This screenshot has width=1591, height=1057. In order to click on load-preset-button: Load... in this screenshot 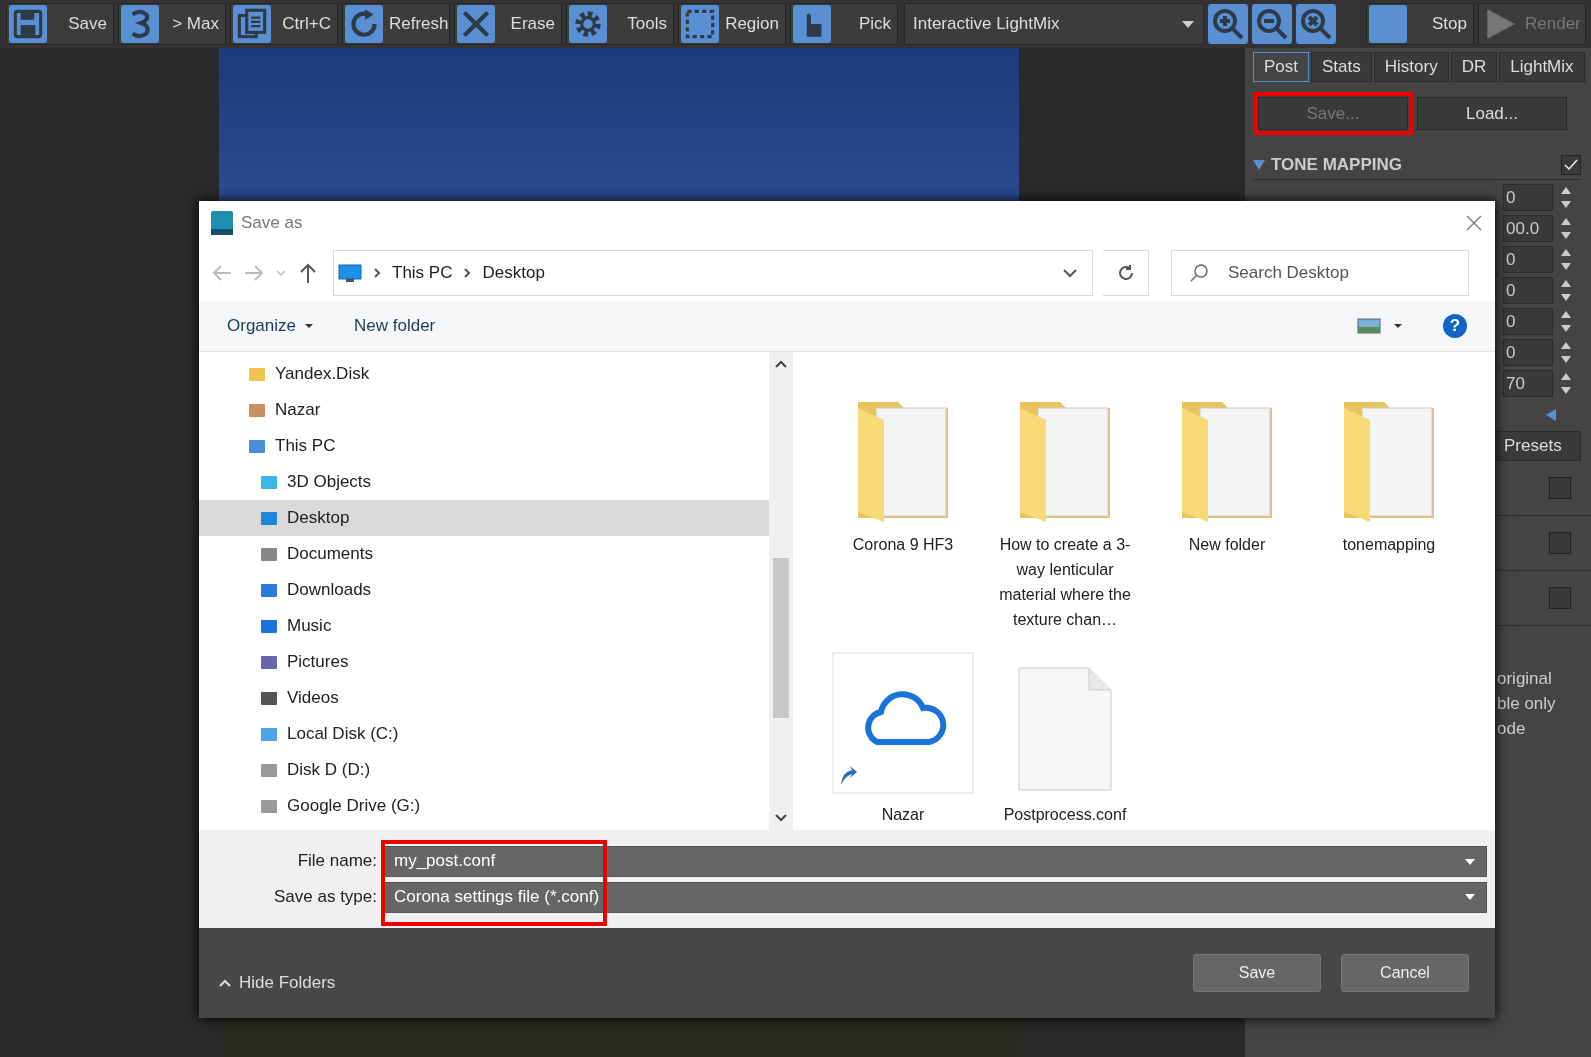, I will do `click(1492, 113)`.